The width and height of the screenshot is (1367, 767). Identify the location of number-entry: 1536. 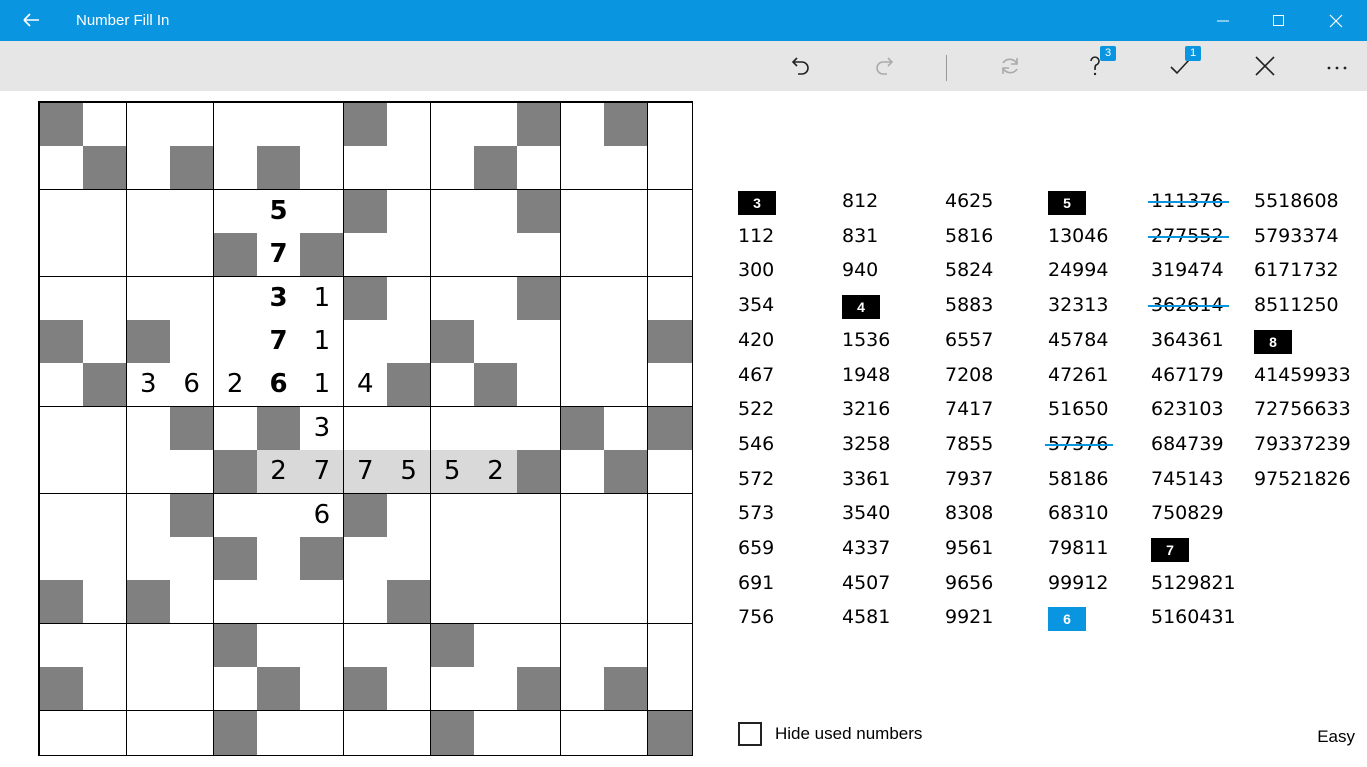
(866, 340).